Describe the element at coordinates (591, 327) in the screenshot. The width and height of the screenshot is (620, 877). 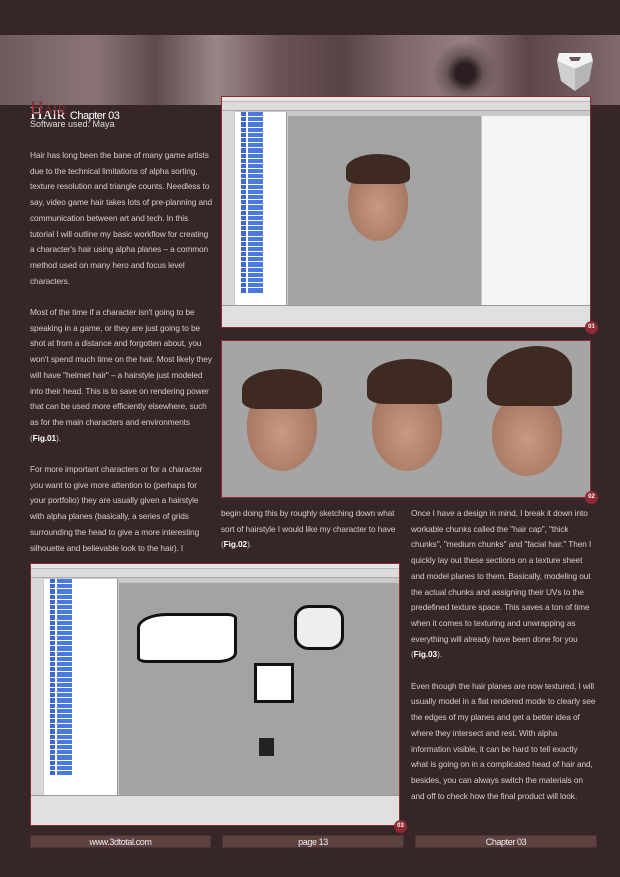
I see `figure-badge: 01` at that location.